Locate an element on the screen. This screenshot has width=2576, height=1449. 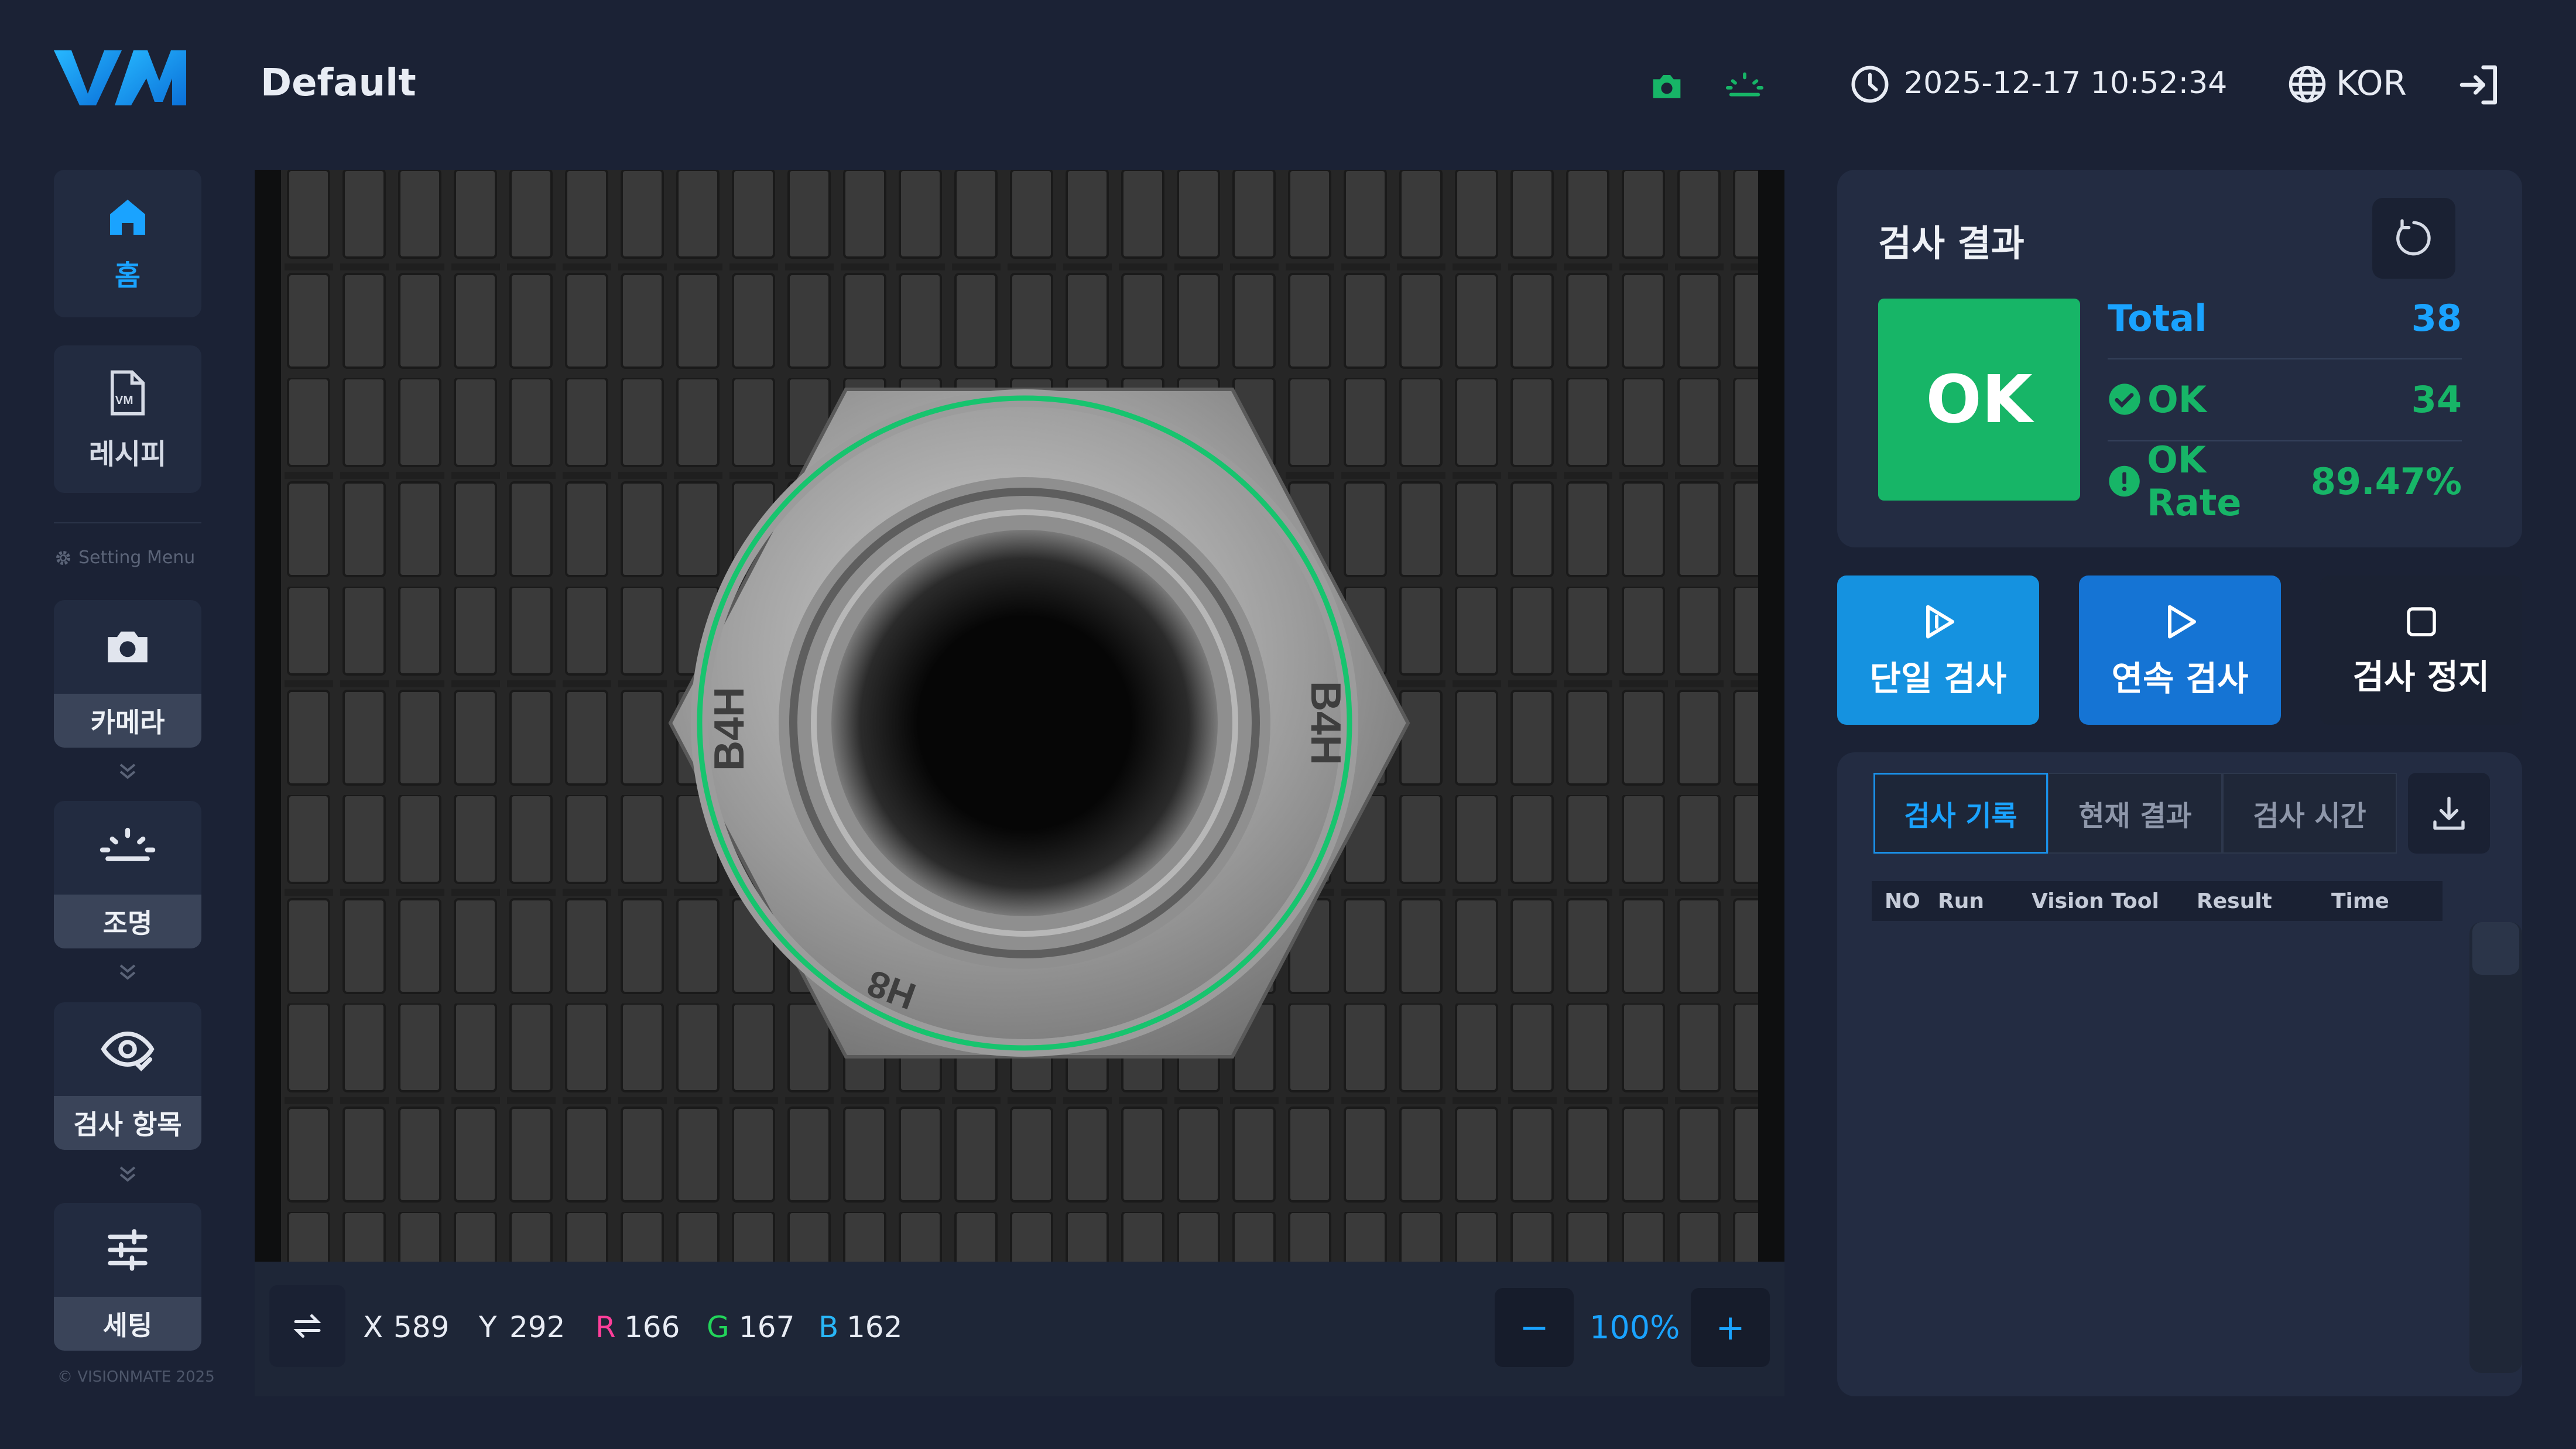
nav-step-light: 조명 is located at coordinates (127, 874).